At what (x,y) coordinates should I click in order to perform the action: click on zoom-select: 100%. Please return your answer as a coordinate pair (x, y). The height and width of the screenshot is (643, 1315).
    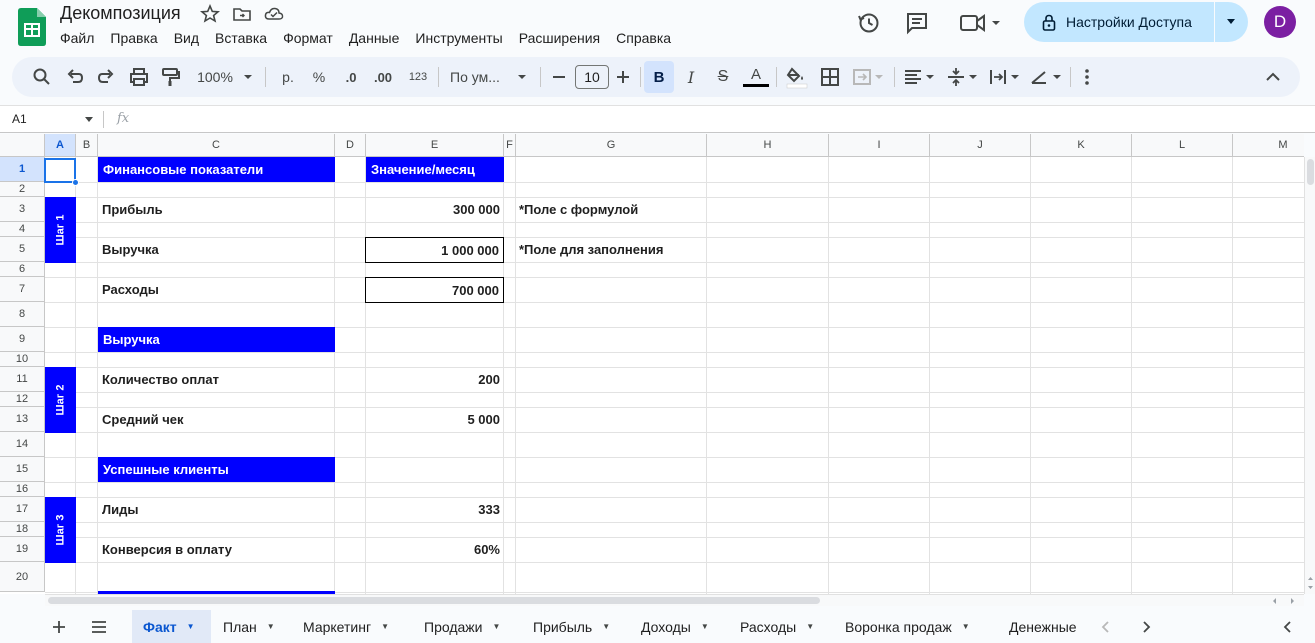
    Looking at the image, I should click on (215, 77).